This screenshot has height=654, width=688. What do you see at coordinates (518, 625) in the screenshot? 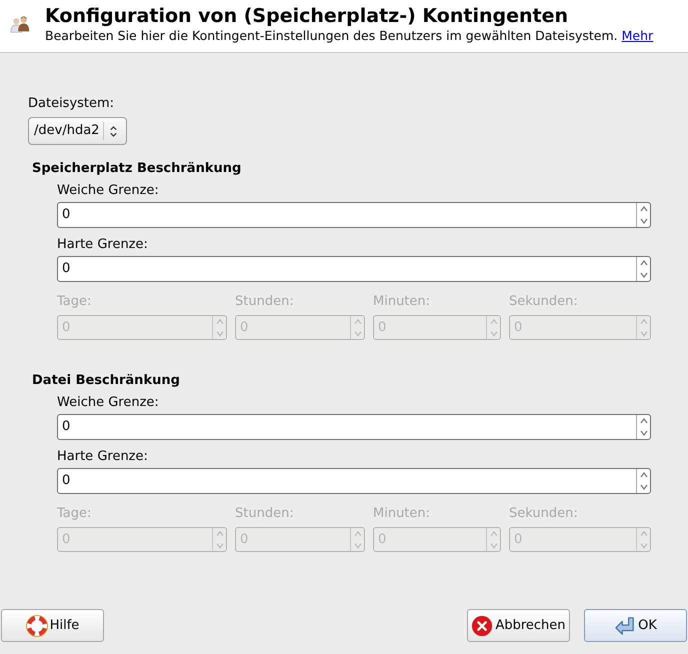
I see `cancel-button: Abbrechen` at bounding box center [518, 625].